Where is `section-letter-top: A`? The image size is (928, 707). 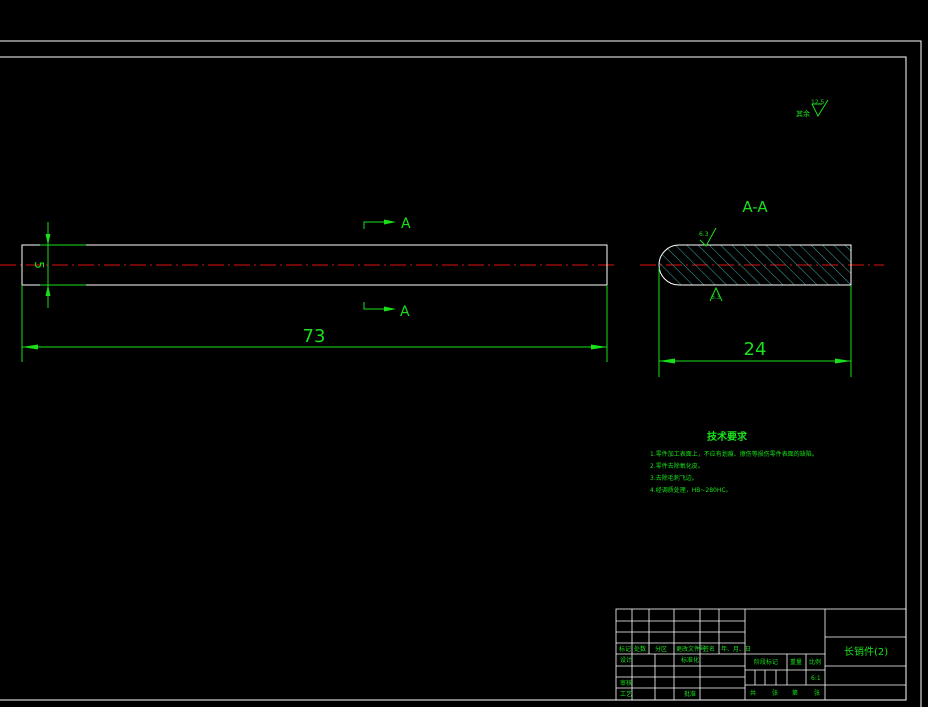 section-letter-top: A is located at coordinates (406, 224).